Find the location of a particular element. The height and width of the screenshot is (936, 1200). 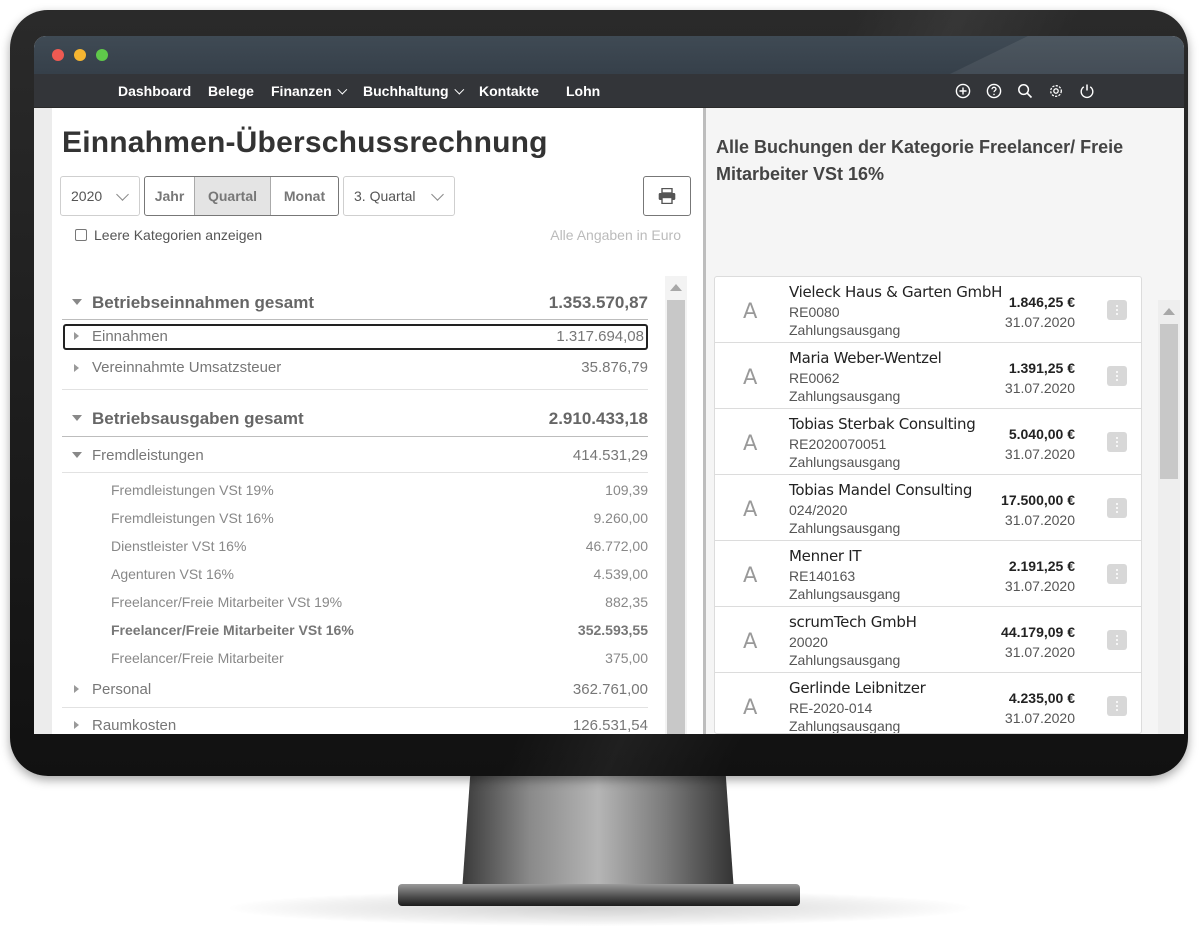

nav-lohn: Lohn is located at coordinates (583, 91).